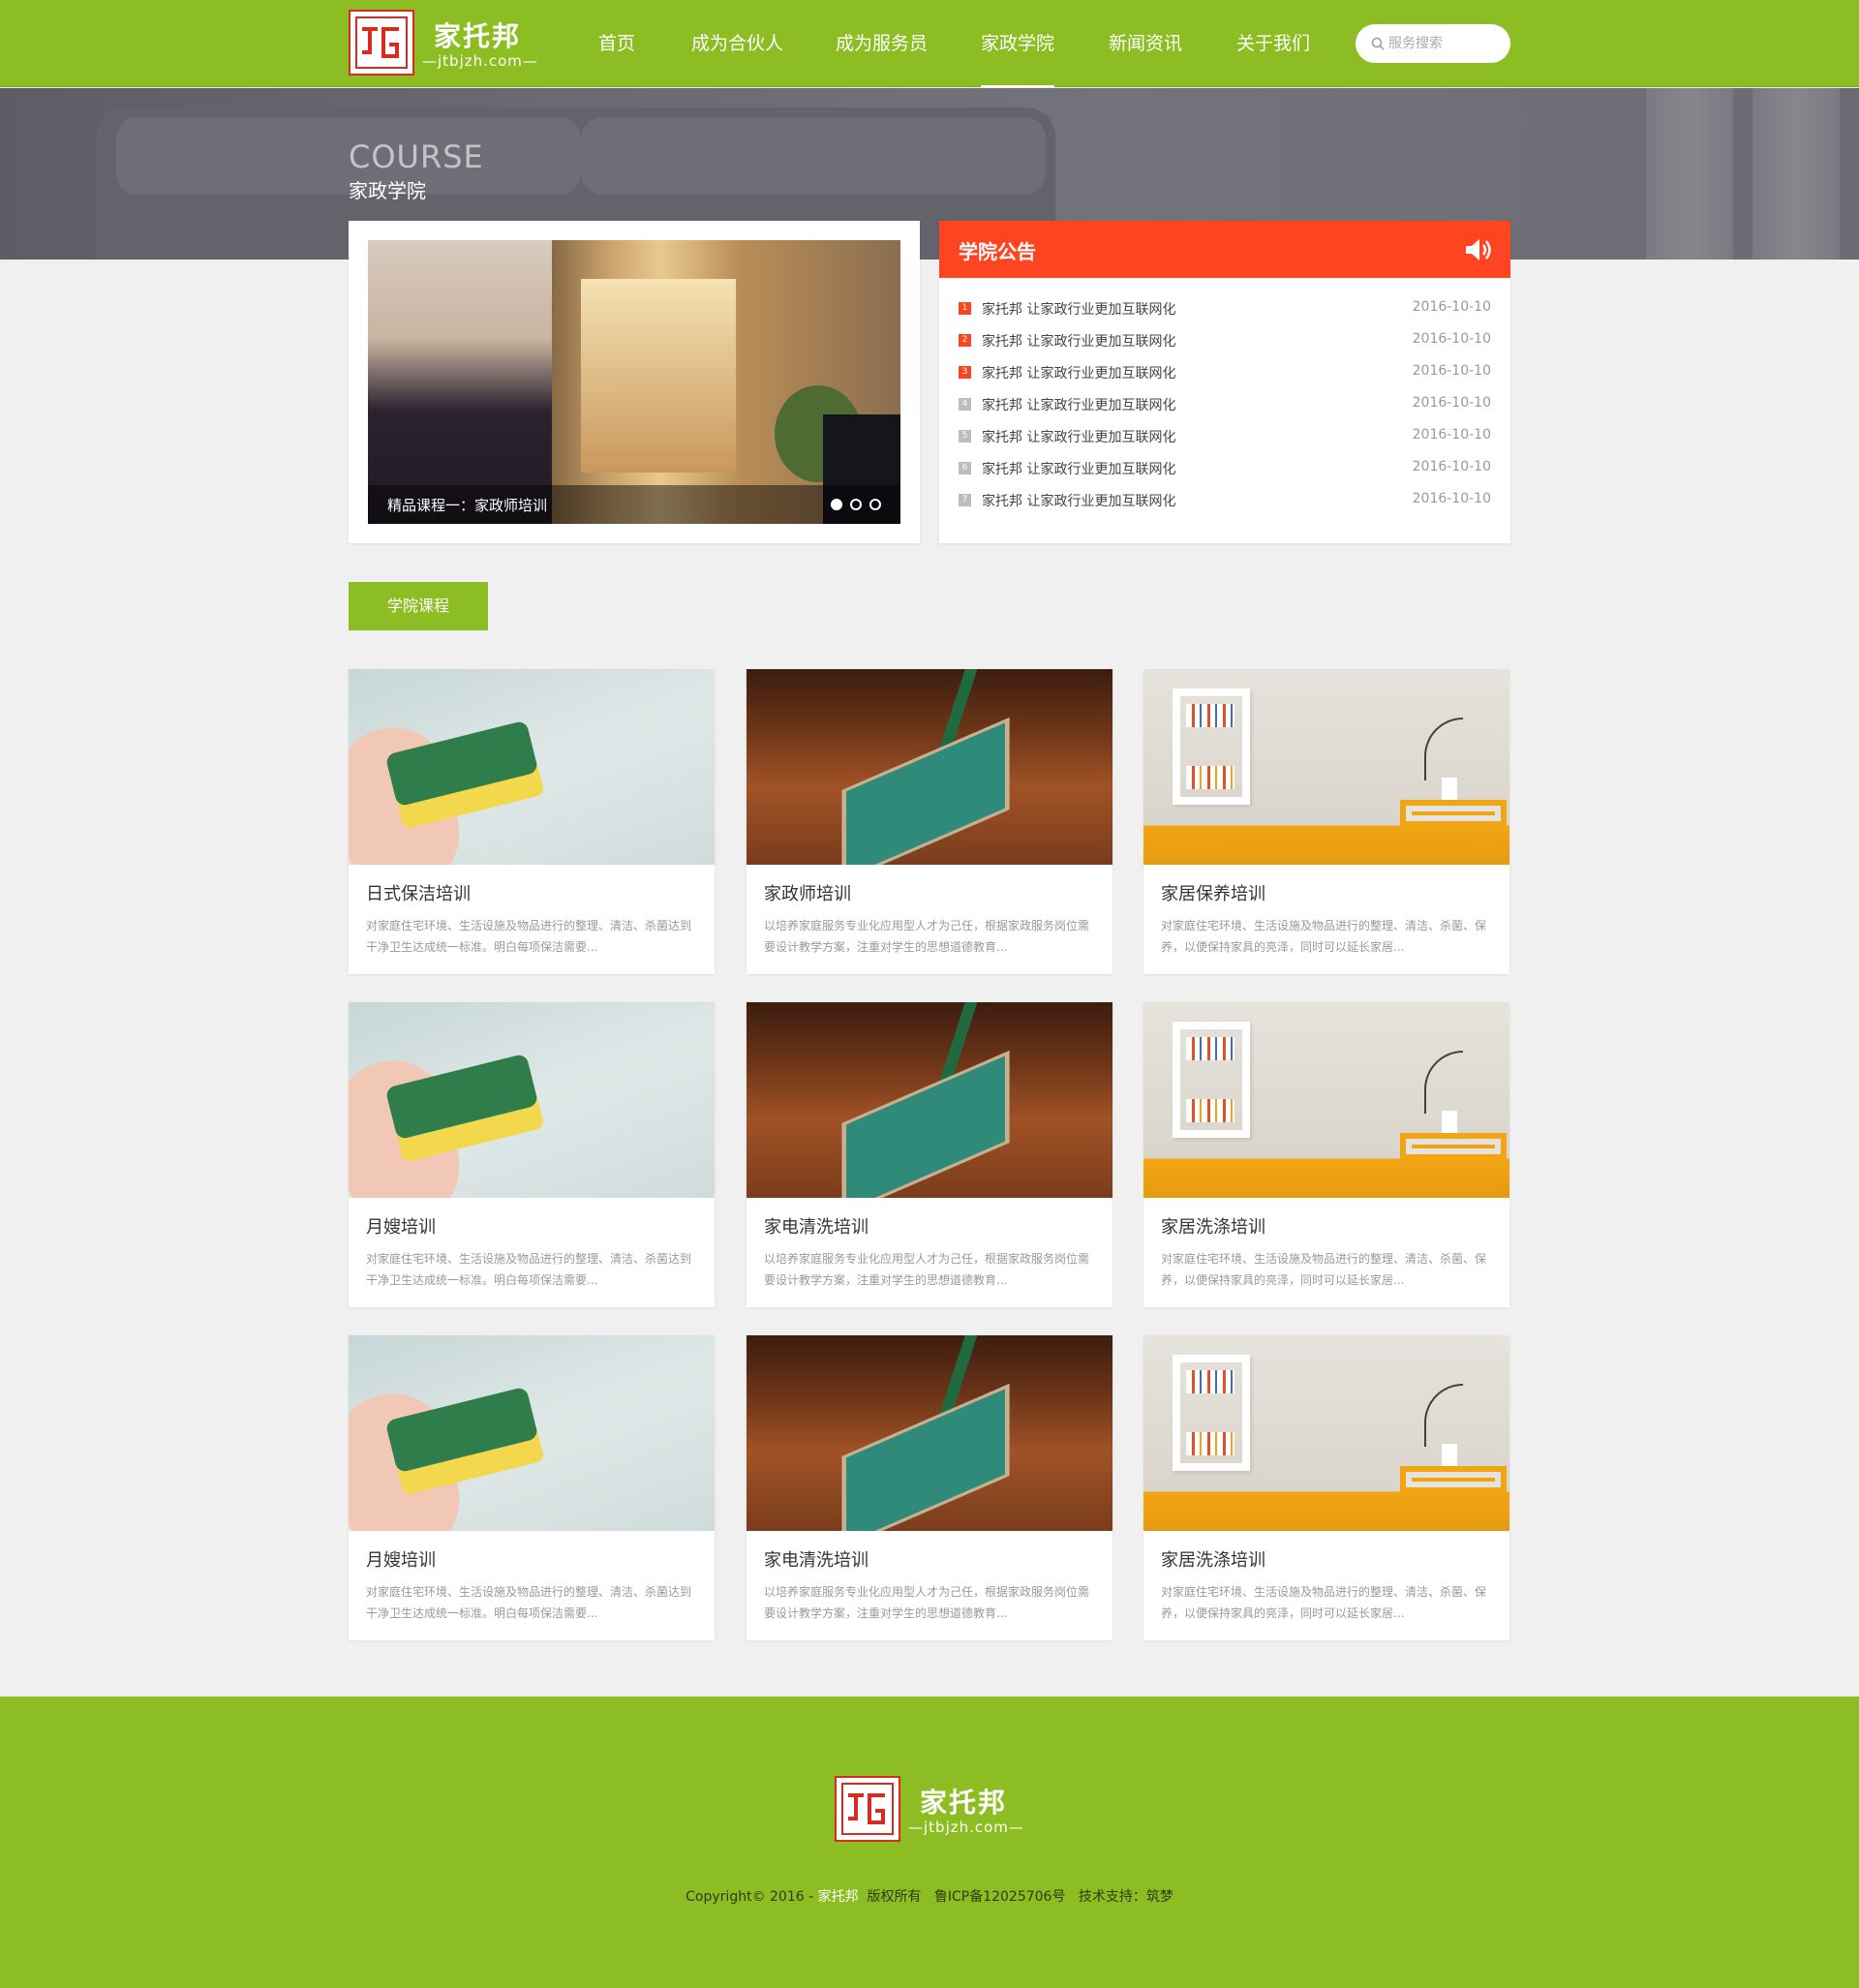  Describe the element at coordinates (1273, 43) in the screenshot. I see `nav-item-about: 关于我们` at that location.